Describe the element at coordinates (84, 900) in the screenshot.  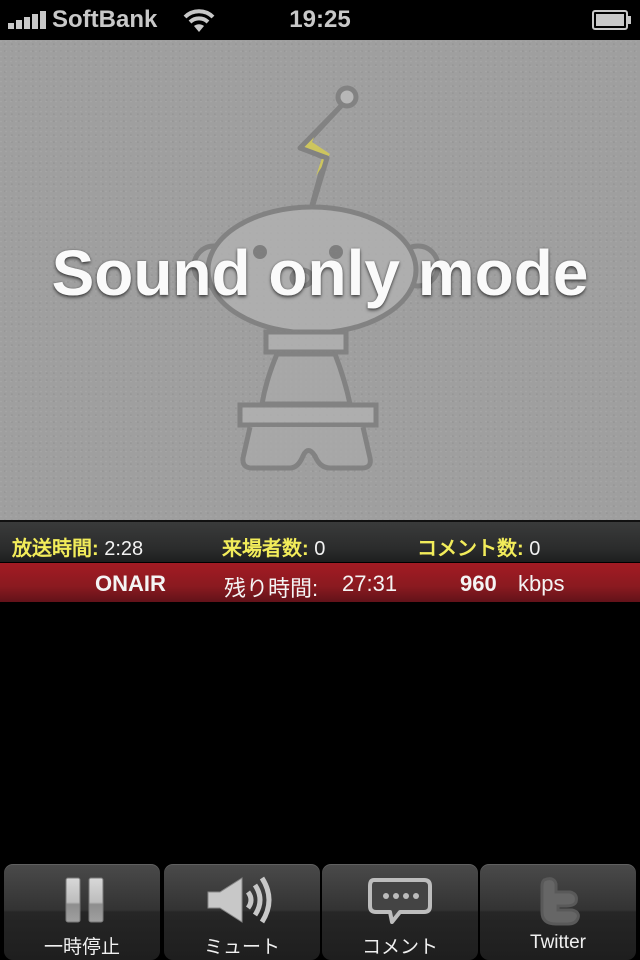
I see `pause-icon` at that location.